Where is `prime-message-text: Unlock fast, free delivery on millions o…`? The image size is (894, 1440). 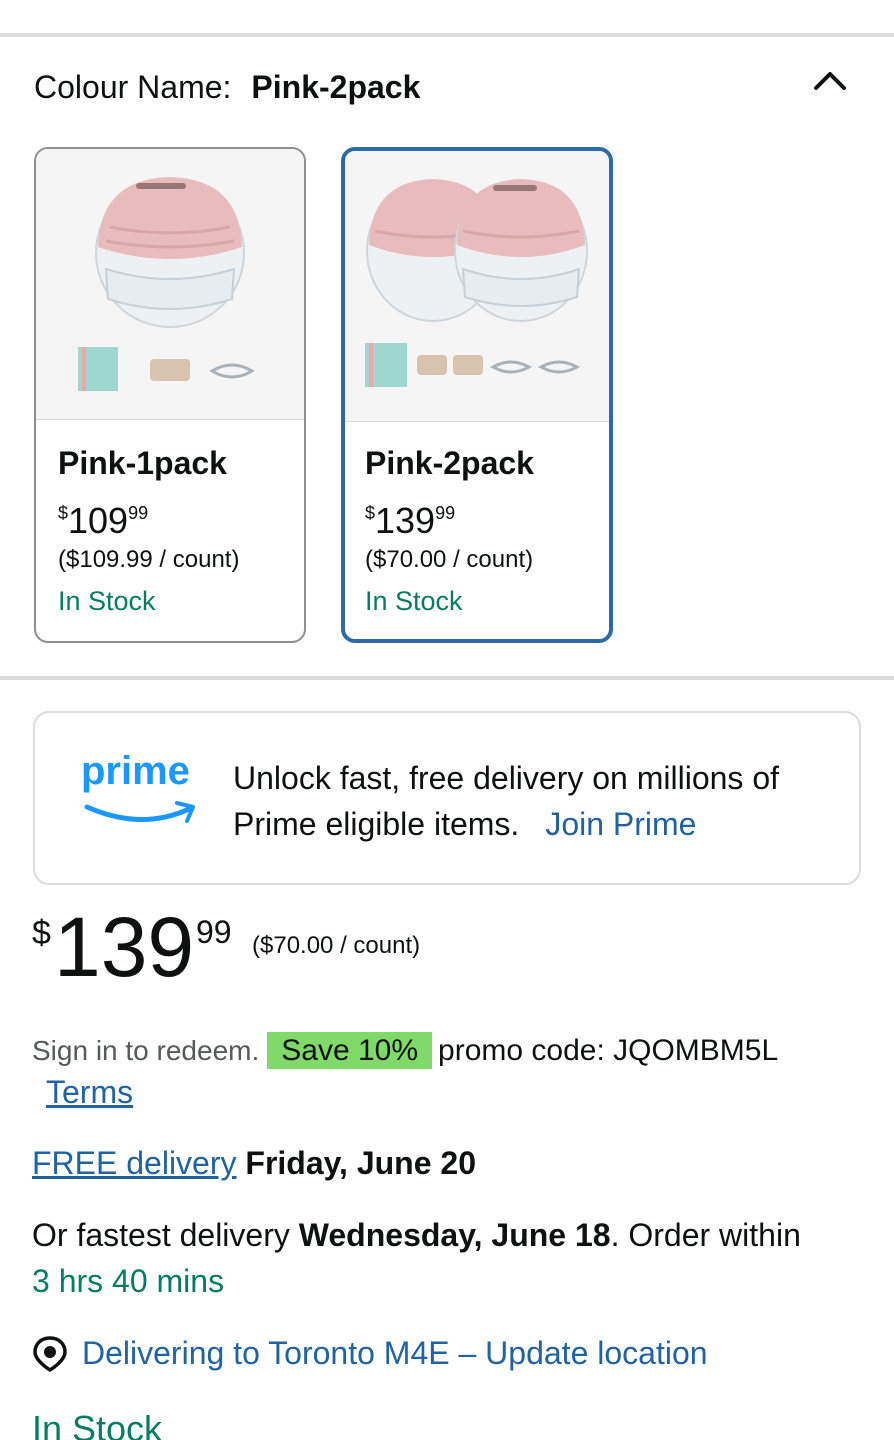 prime-message-text: Unlock fast, free delivery on millions o… is located at coordinates (506, 801).